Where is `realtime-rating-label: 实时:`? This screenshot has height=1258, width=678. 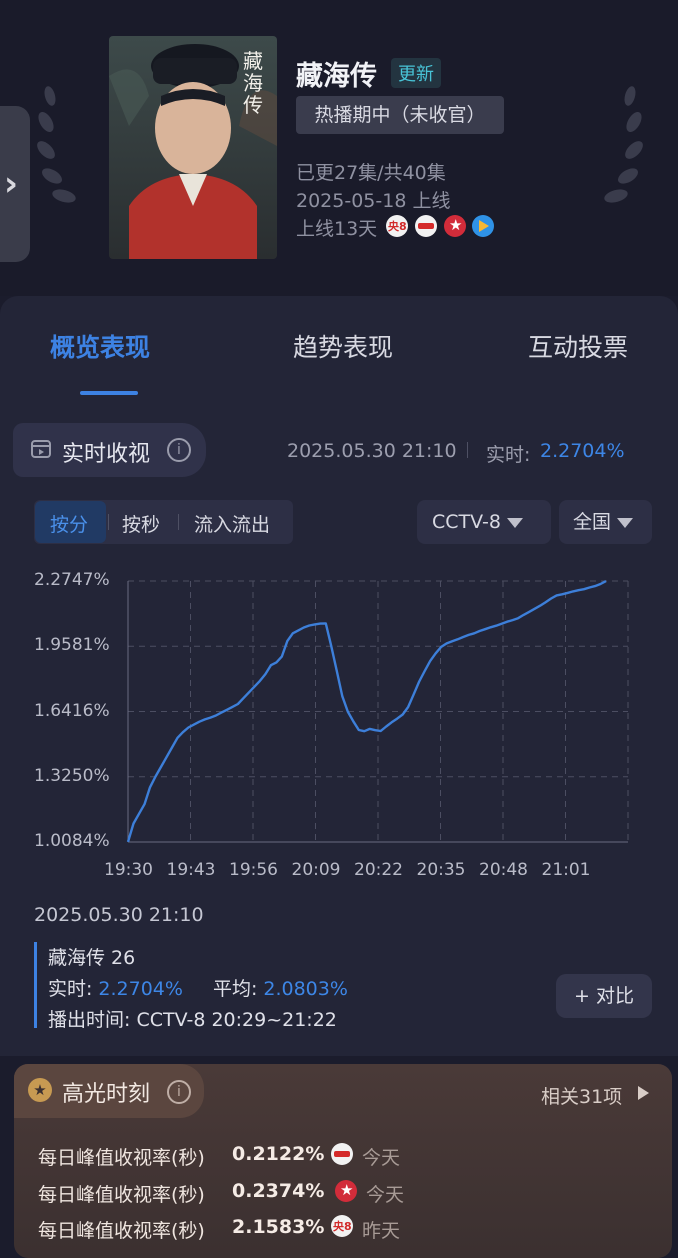 realtime-rating-label: 实时: is located at coordinates (508, 455).